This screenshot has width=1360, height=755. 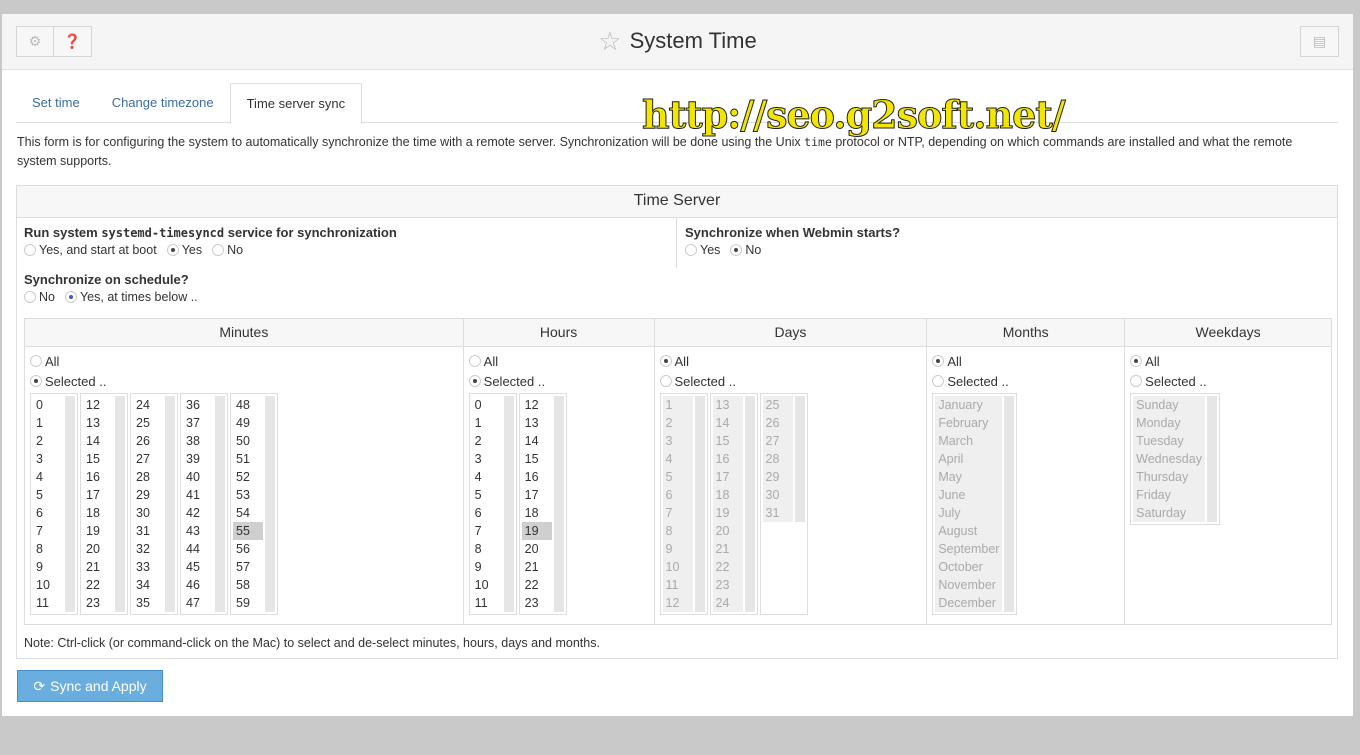 I want to click on listbox: 25 26 27 28 29 30 31, so click(x=783, y=504).